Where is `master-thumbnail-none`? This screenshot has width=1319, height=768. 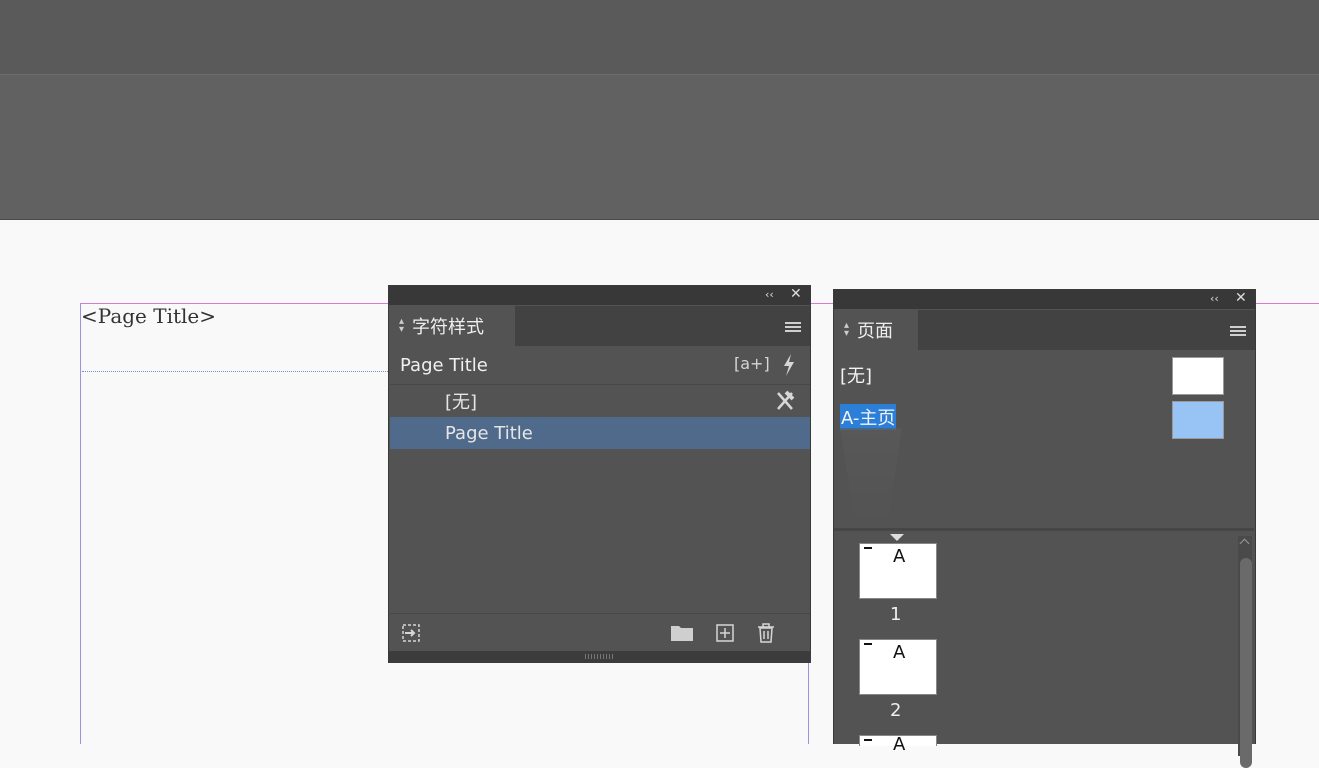
master-thumbnail-none is located at coordinates (1198, 376).